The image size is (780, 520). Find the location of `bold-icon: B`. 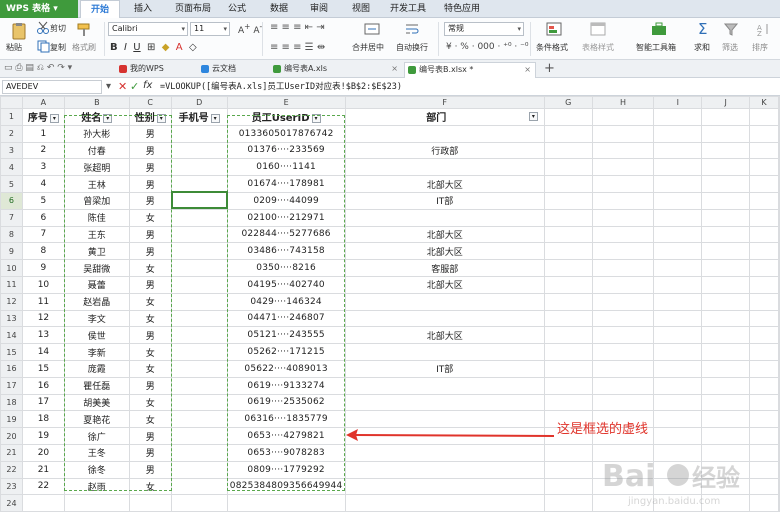

bold-icon: B is located at coordinates (114, 47).